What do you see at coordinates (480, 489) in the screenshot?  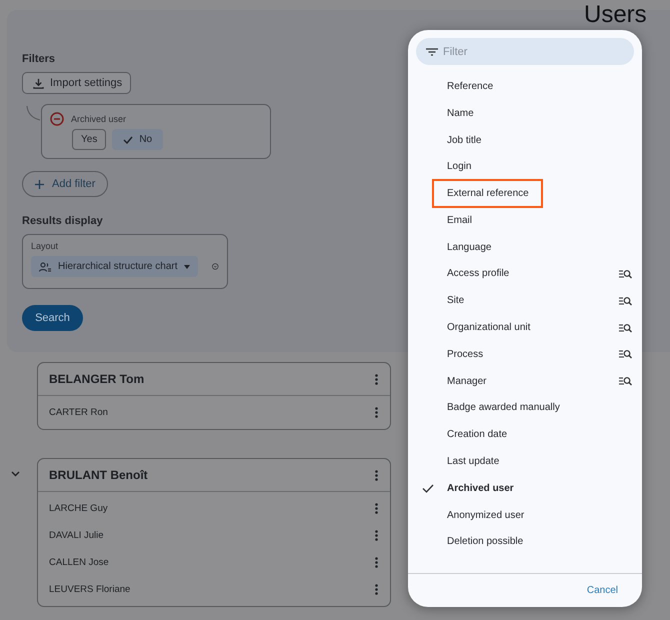 I see `item-label: Archived user` at bounding box center [480, 489].